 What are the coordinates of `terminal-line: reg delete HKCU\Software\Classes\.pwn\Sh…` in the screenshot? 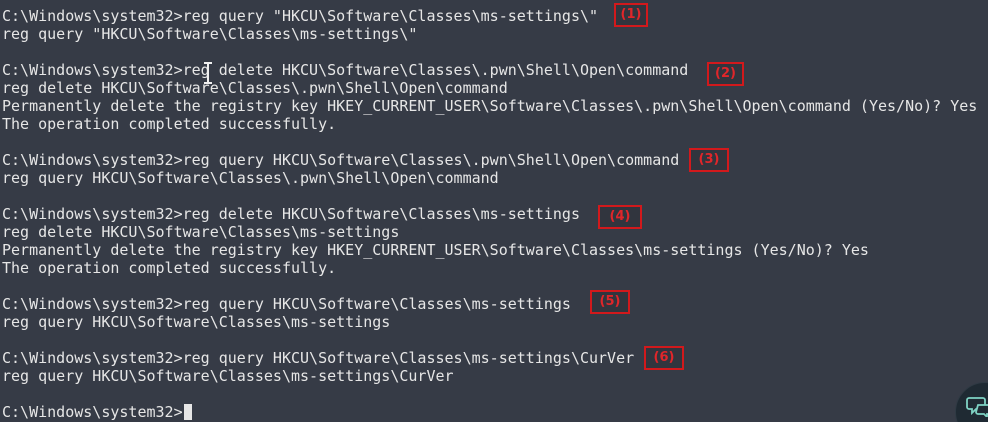 It's located at (255, 88).